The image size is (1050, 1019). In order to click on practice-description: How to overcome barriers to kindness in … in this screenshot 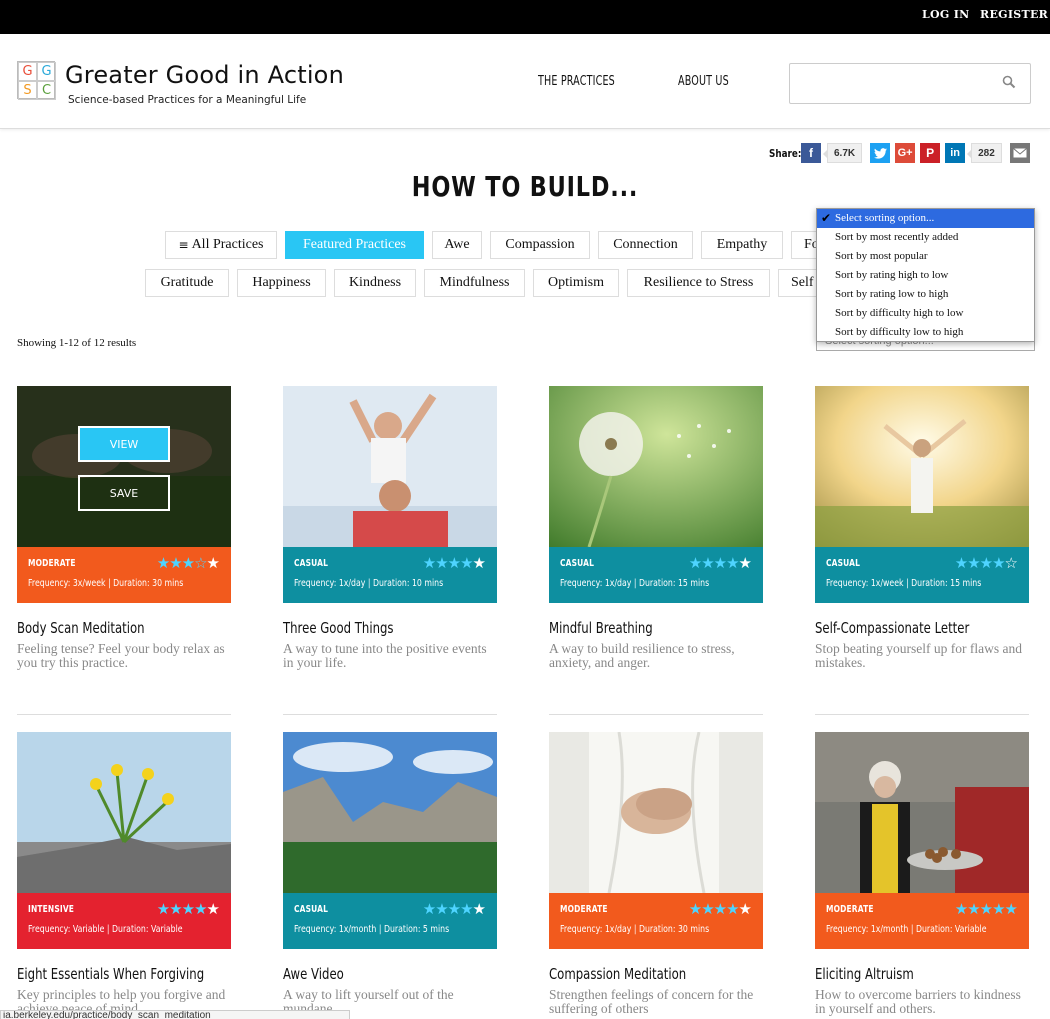, I will do `click(918, 1001)`.